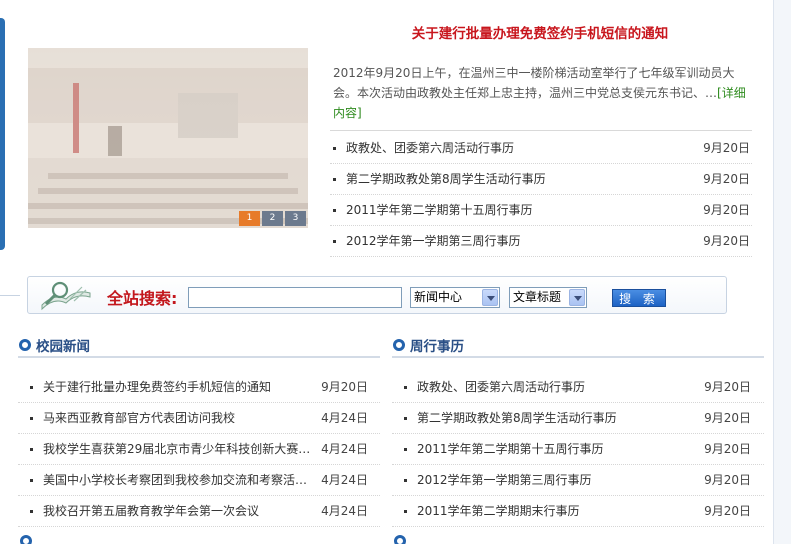 The height and width of the screenshot is (544, 791). I want to click on search-category-select: 新闻中心, so click(455, 297).